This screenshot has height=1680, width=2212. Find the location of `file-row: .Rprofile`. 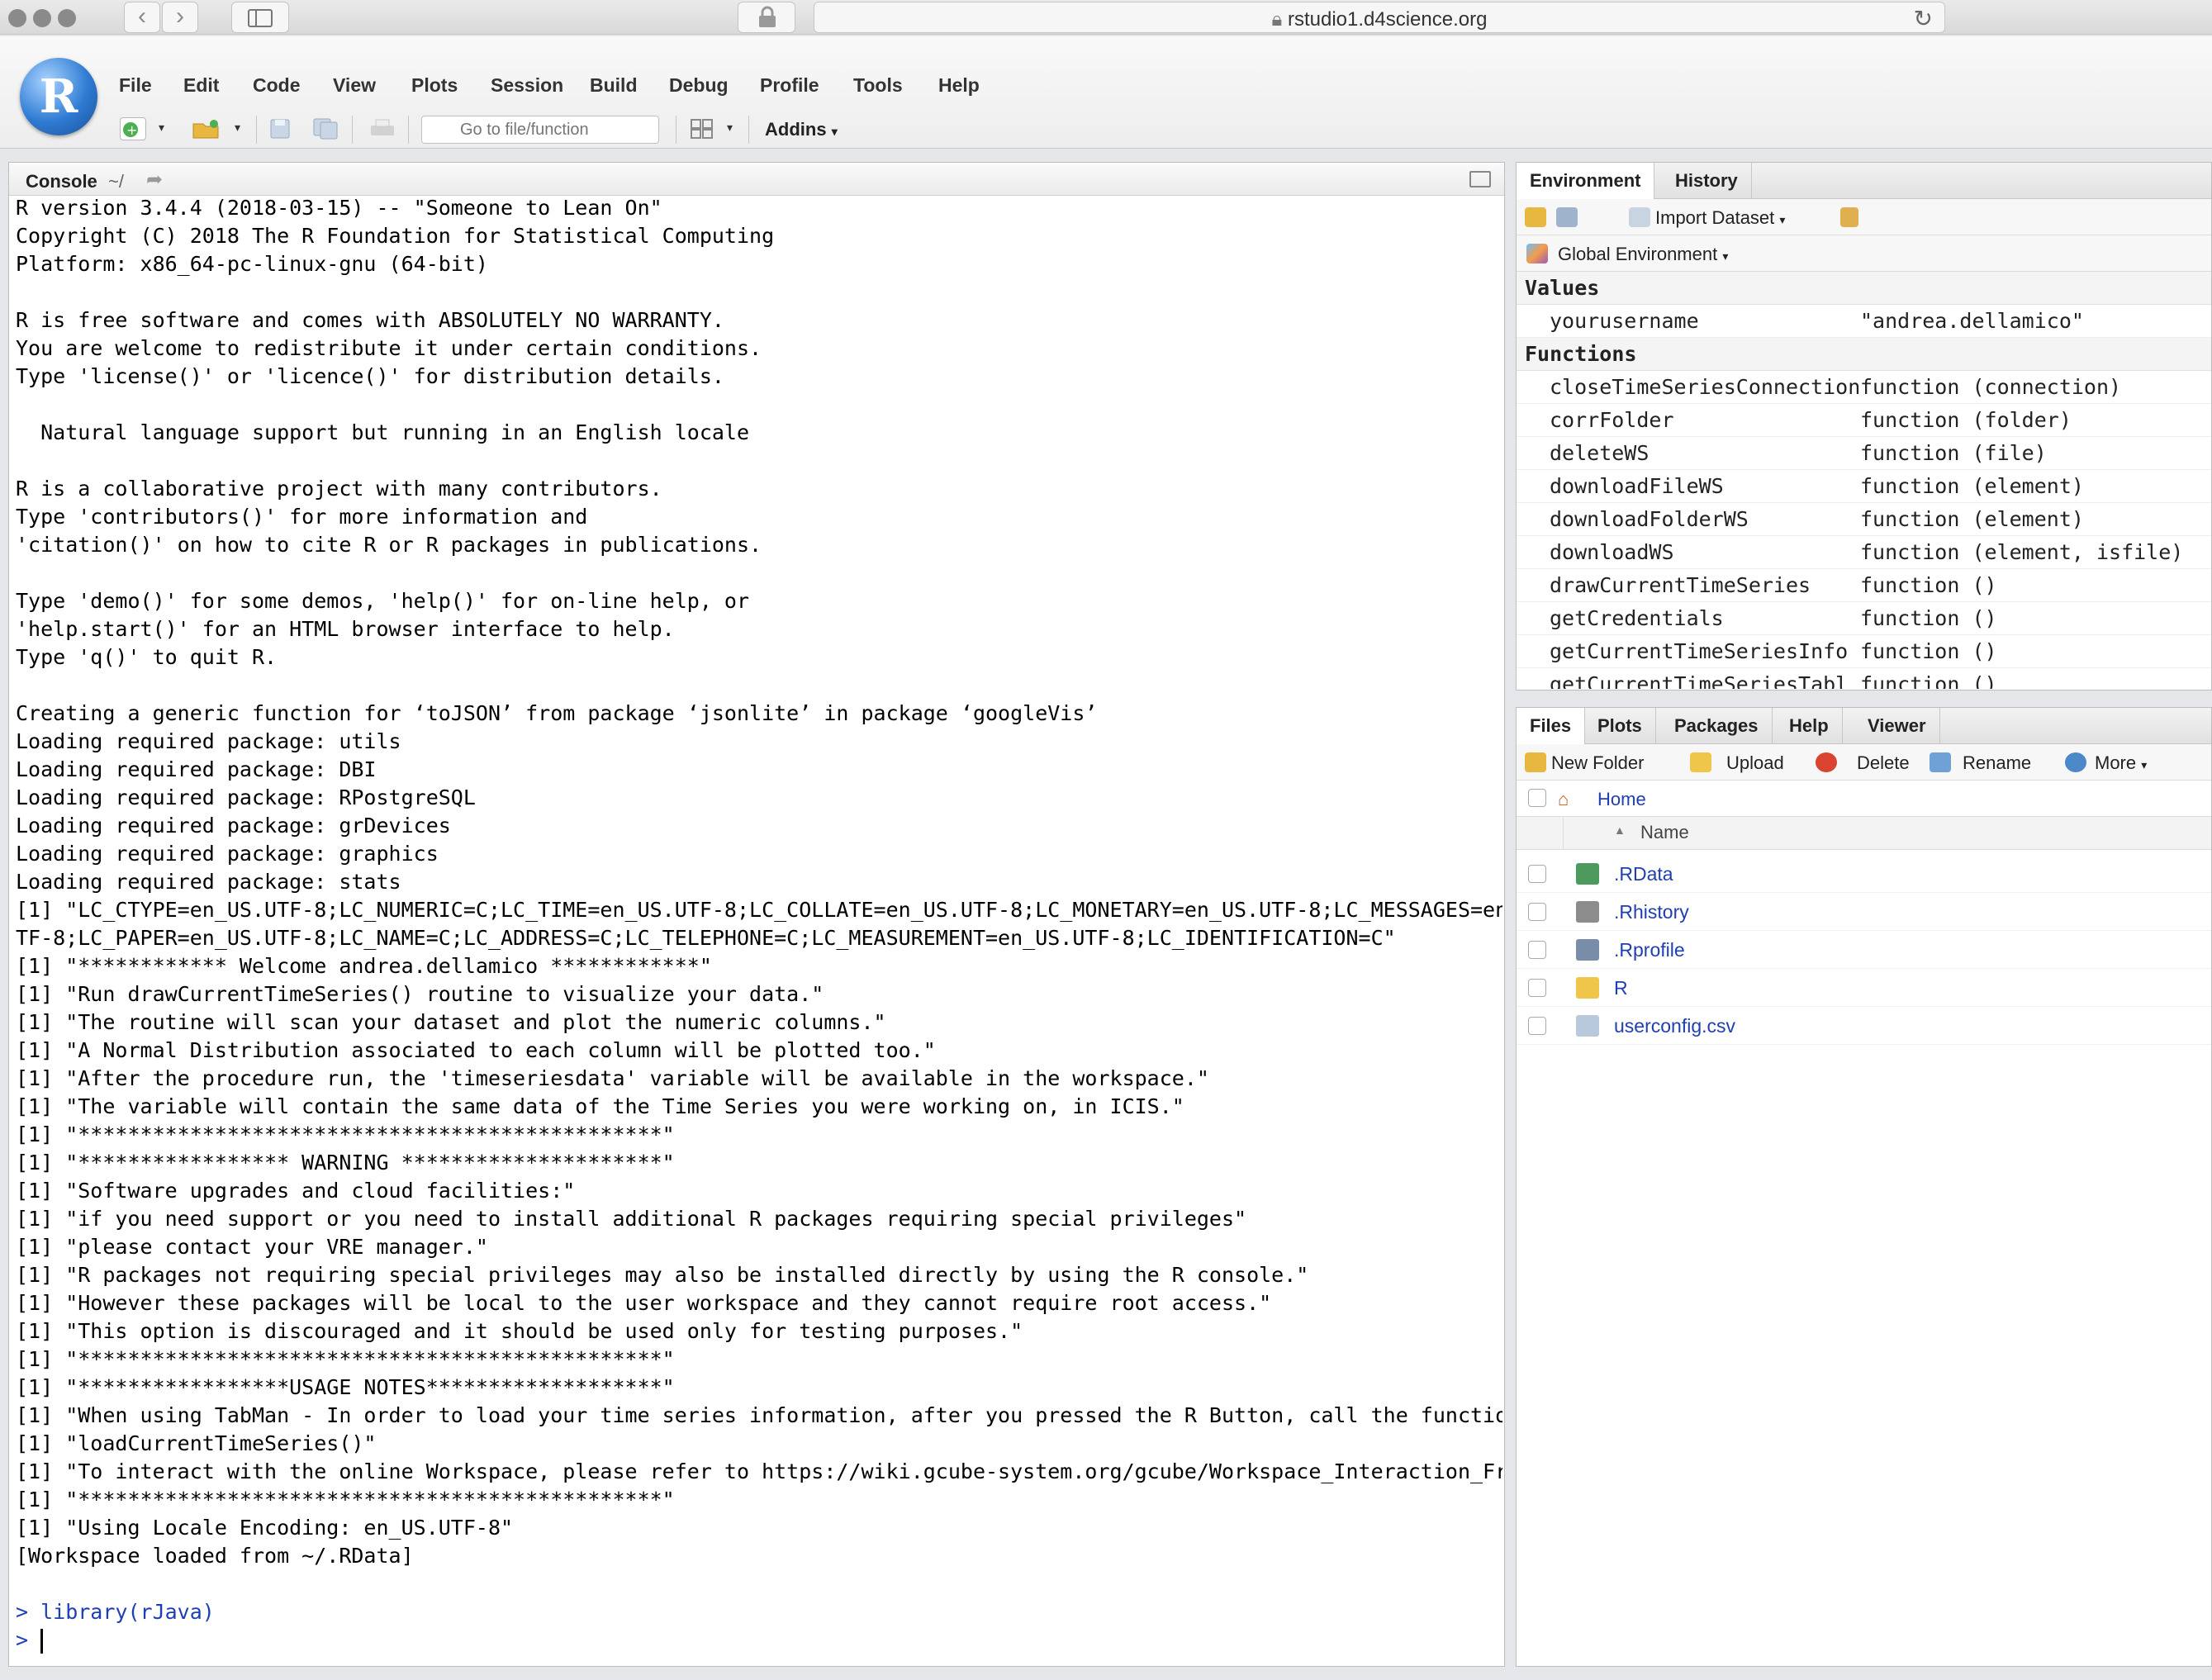

file-row: .Rprofile is located at coordinates (1864, 950).